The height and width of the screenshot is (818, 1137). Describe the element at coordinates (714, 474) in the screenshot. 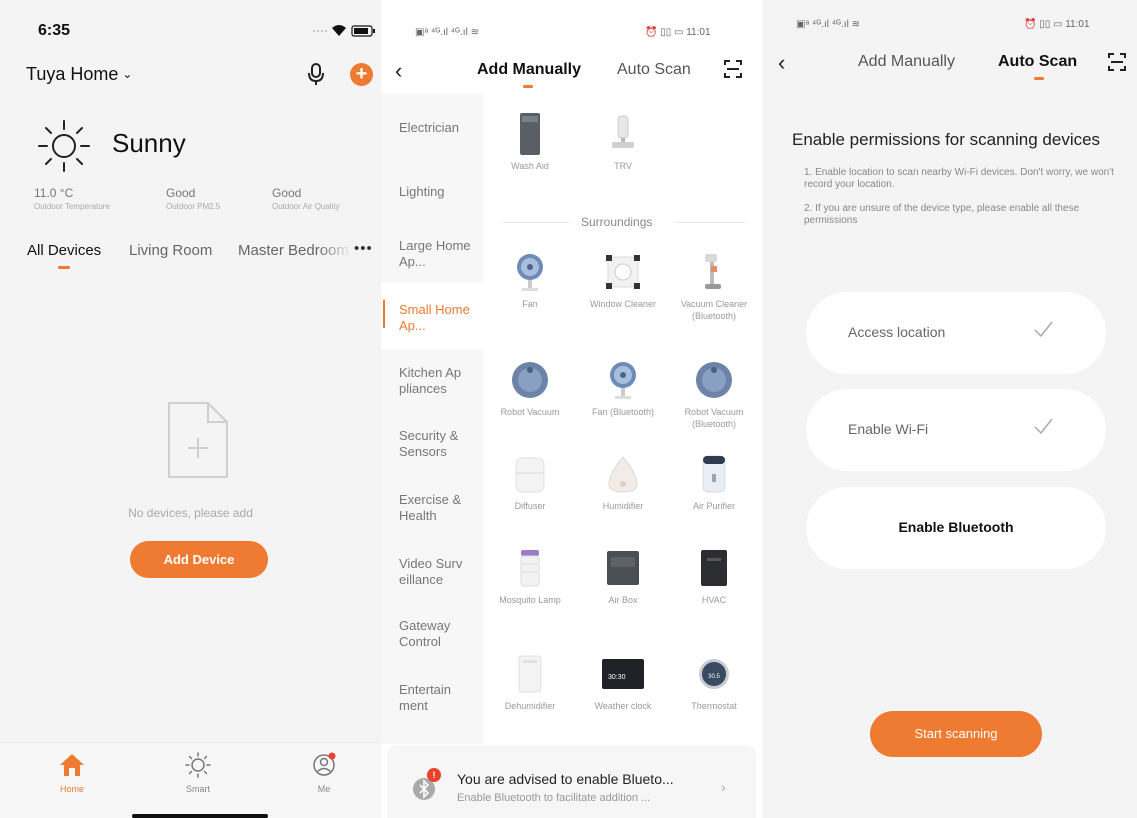

I see `air-purifier-icon` at that location.